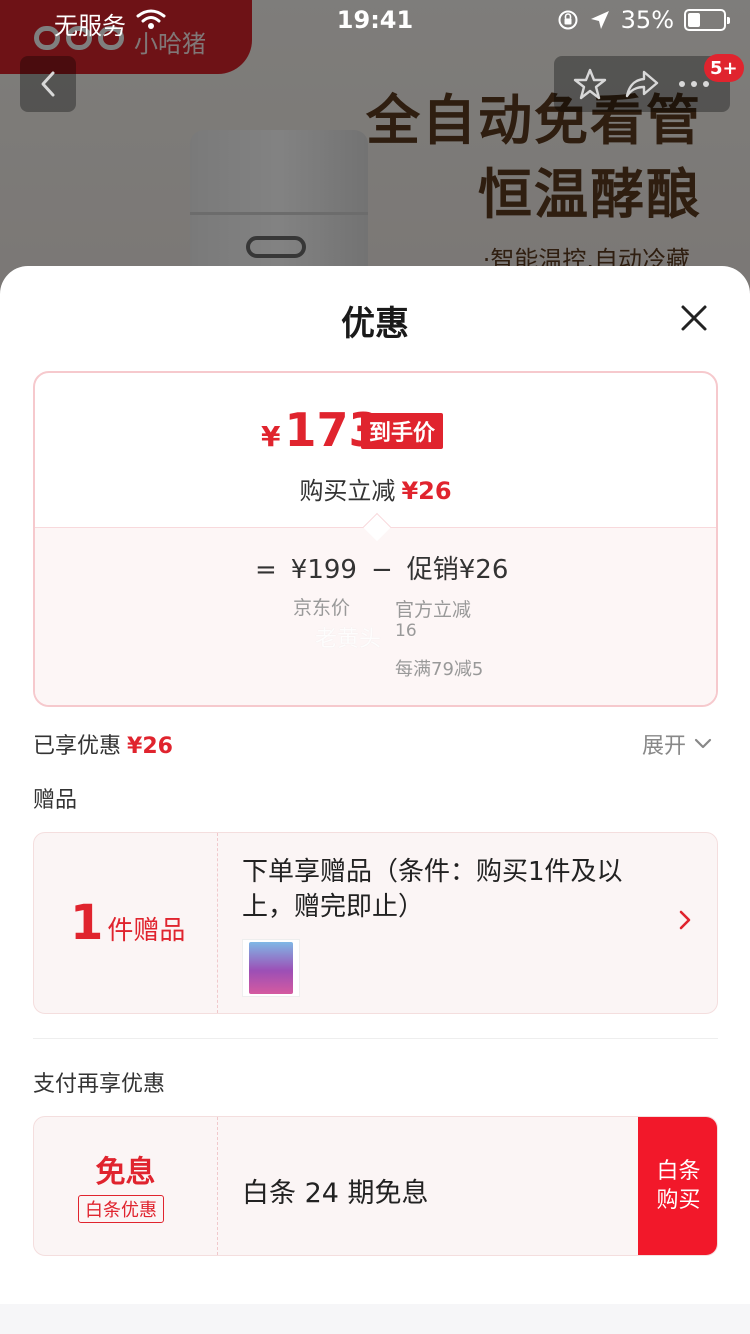  What do you see at coordinates (432, 890) in the screenshot?
I see `gift-description: 下单享赠品（条件：购买1件及以上，赠完即止）` at bounding box center [432, 890].